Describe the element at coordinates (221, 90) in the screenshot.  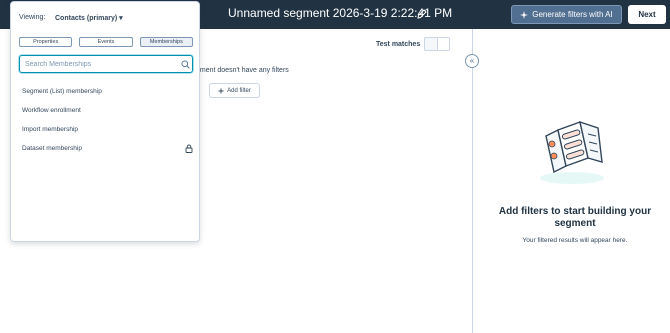
I see `plus-icon` at that location.